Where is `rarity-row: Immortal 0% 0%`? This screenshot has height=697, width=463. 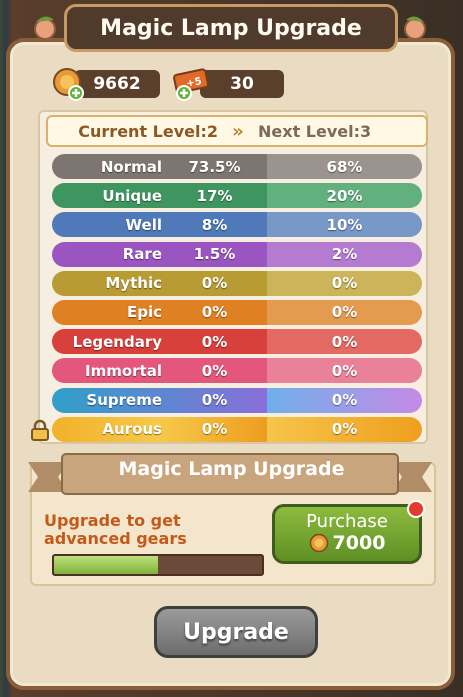
rarity-row: Immortal 0% 0% is located at coordinates (237, 371).